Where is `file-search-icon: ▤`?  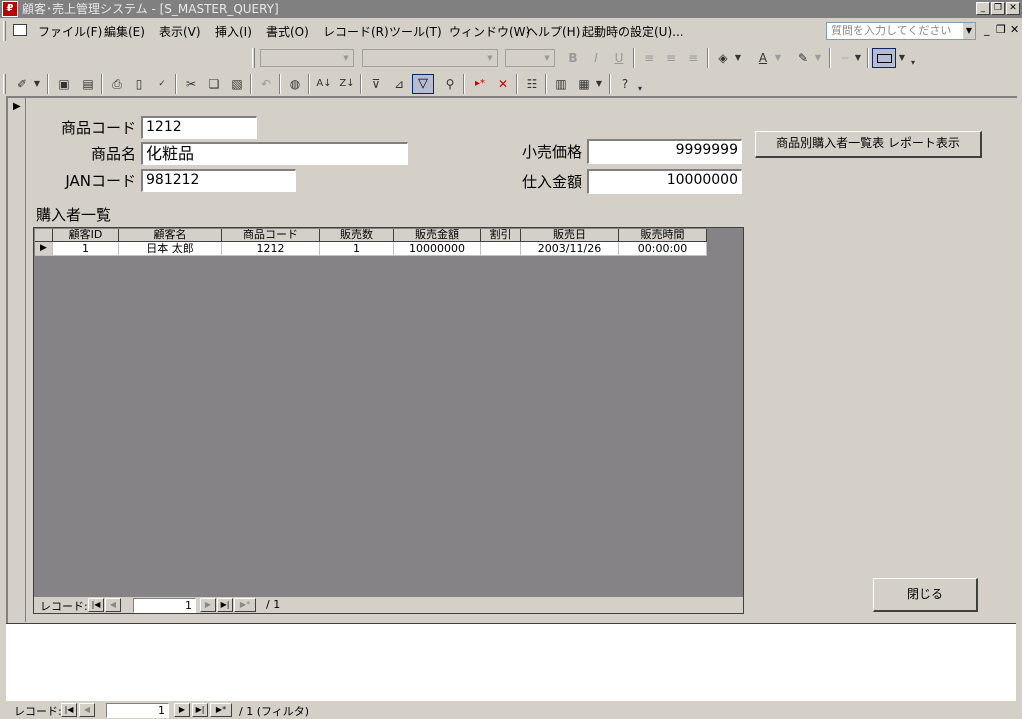
file-search-icon: ▤ is located at coordinates (88, 84).